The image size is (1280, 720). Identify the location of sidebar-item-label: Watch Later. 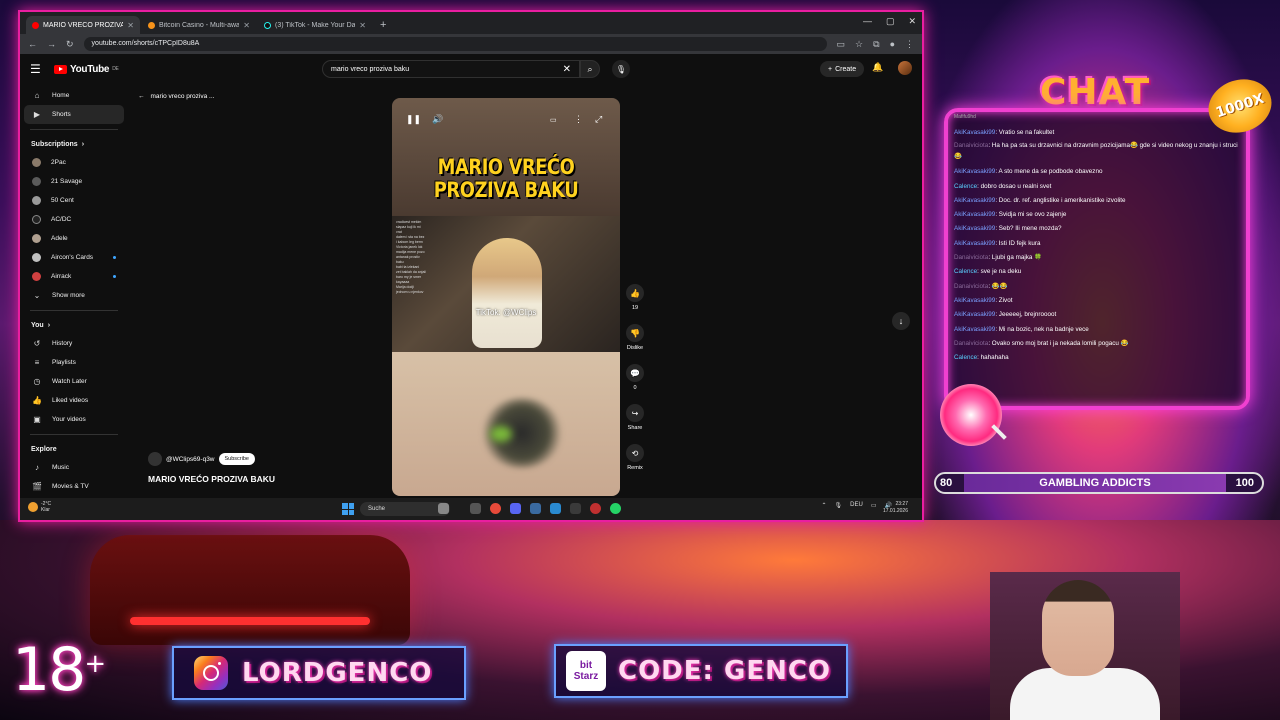
(69, 381).